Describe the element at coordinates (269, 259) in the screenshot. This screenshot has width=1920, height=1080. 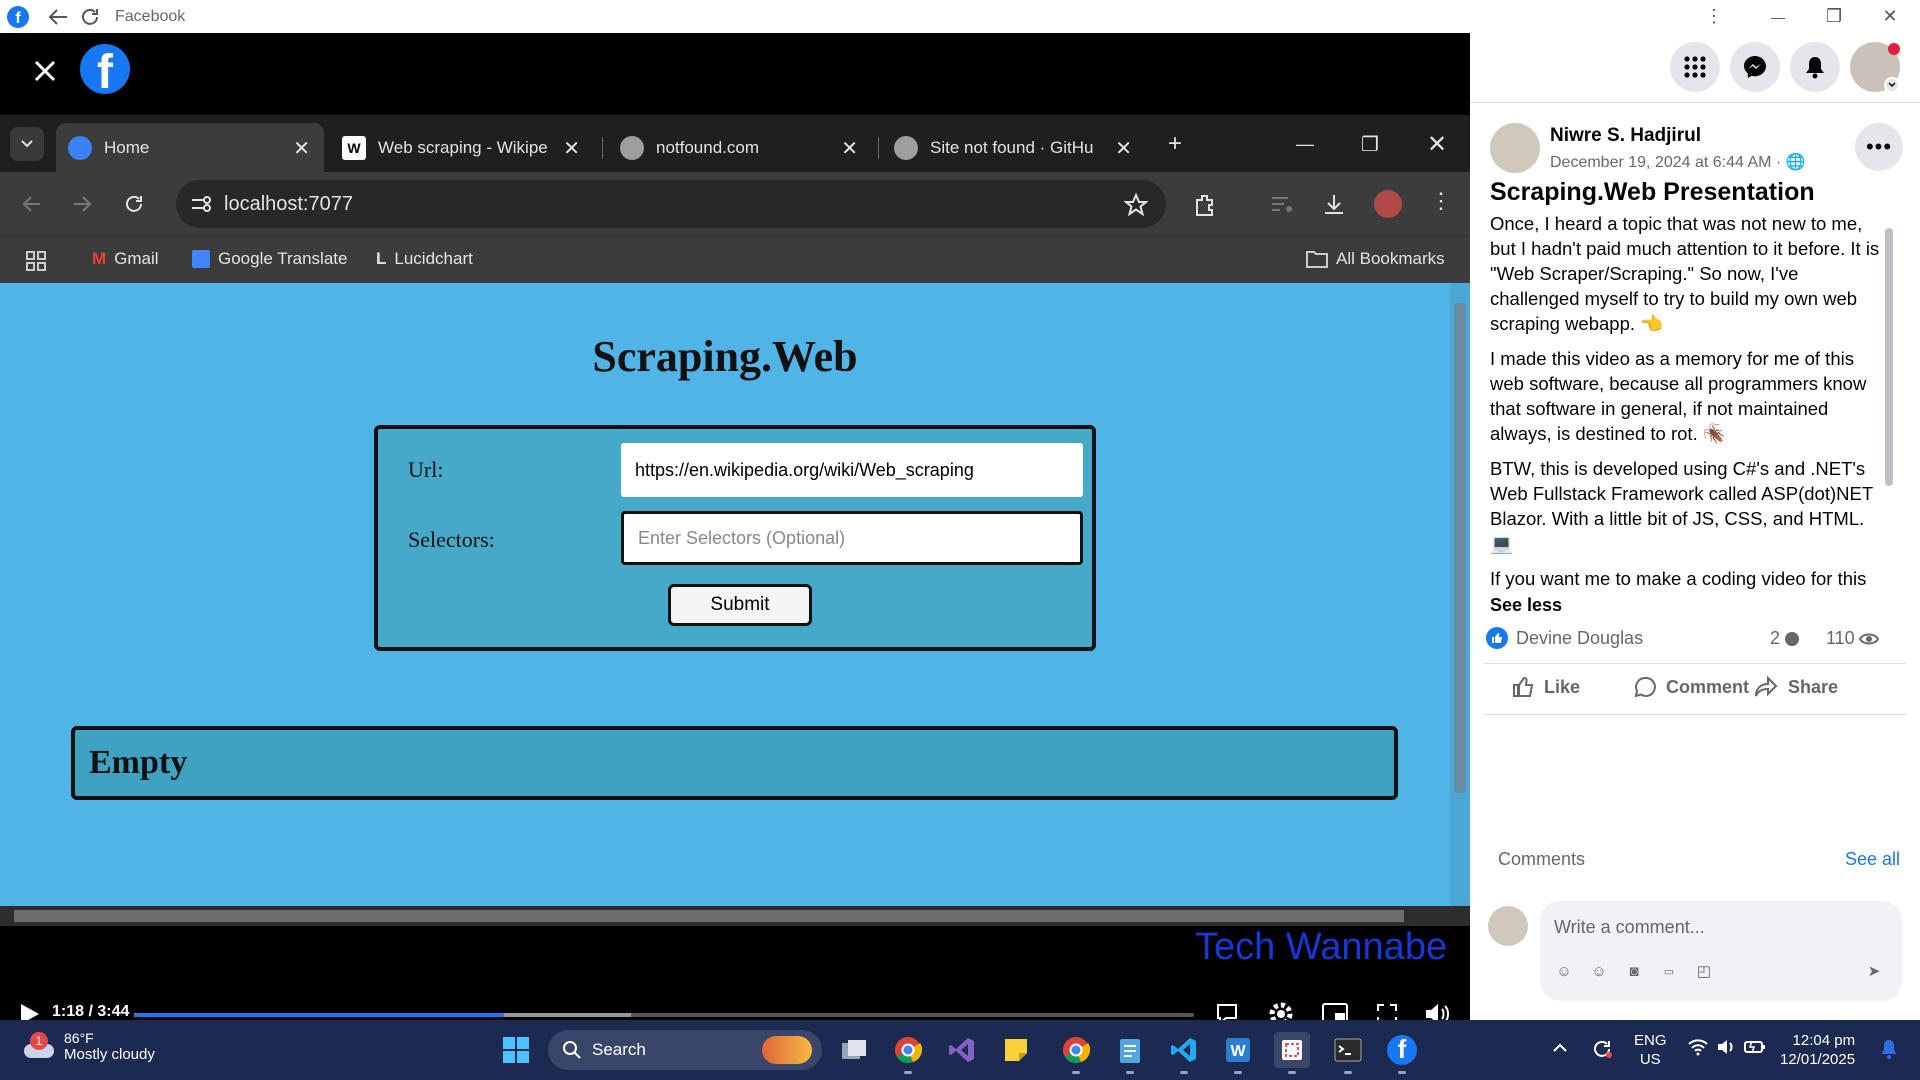
I see `bookmark-google-translate: Google Translate` at that location.